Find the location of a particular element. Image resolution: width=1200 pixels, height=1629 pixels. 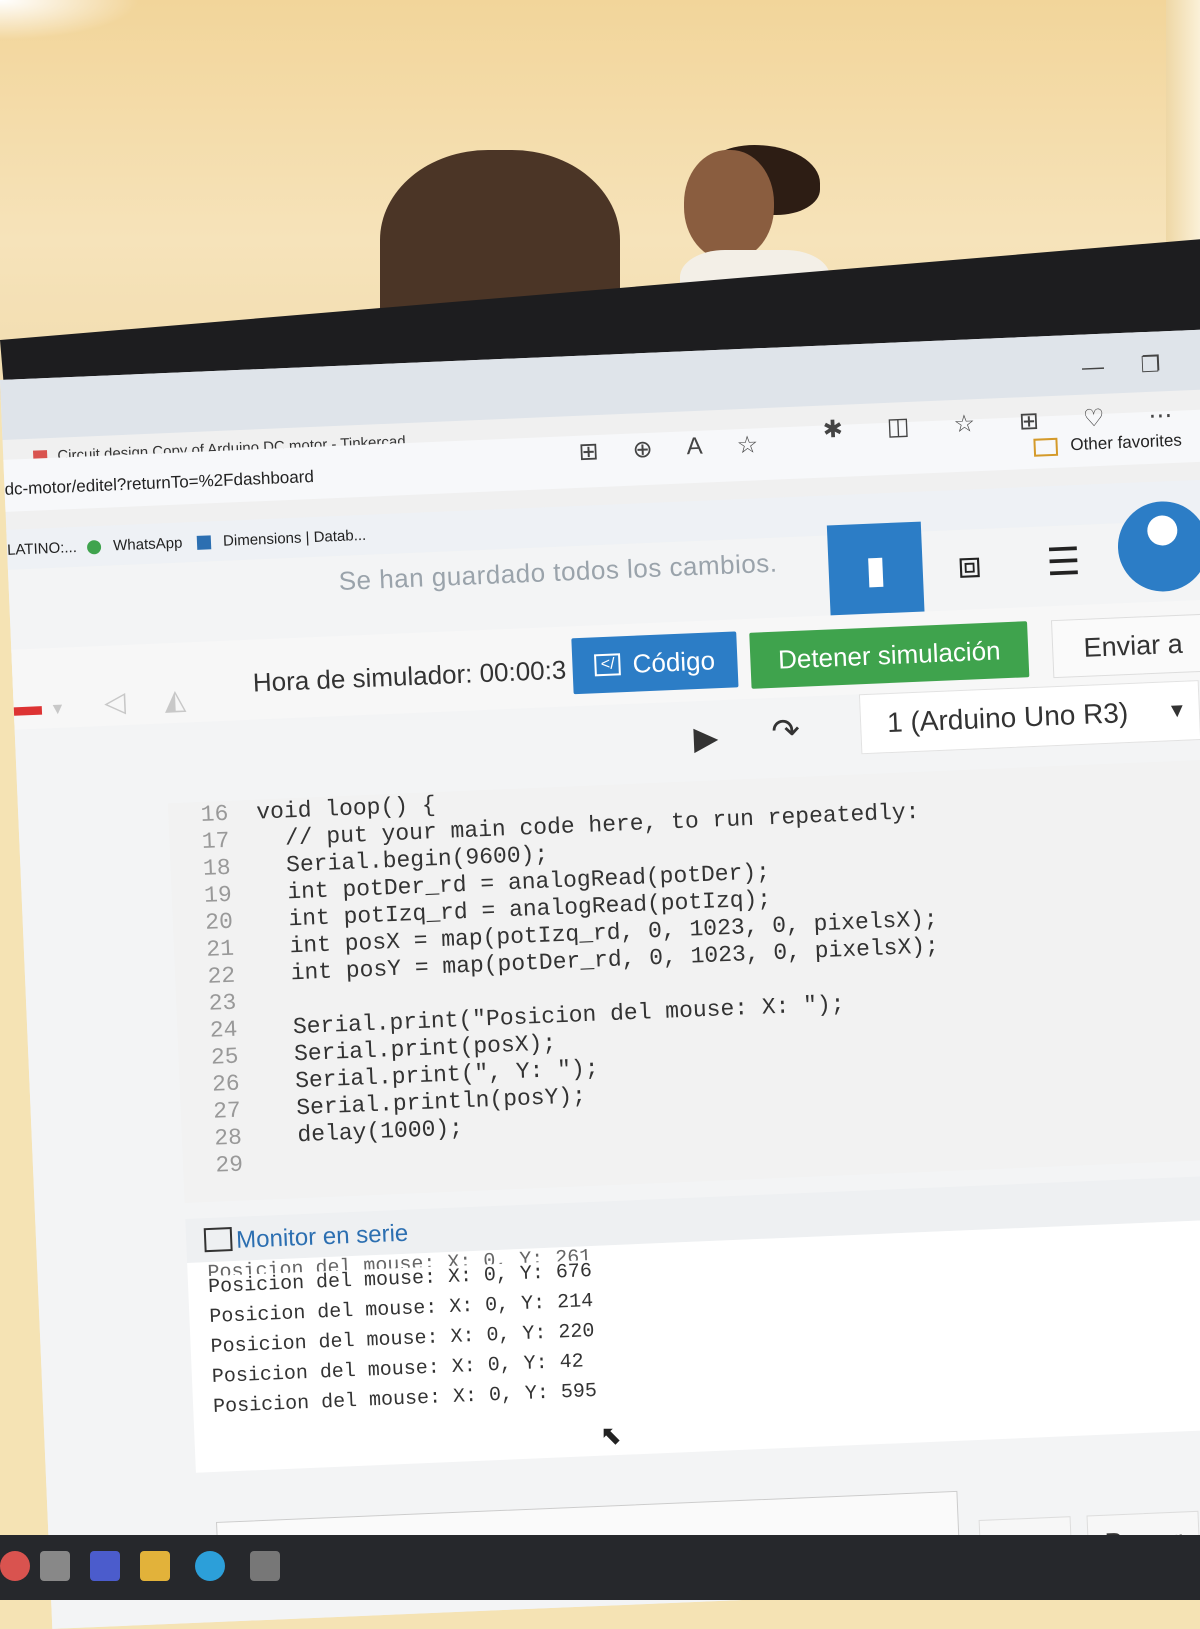

folder-icon is located at coordinates (1046, 447).